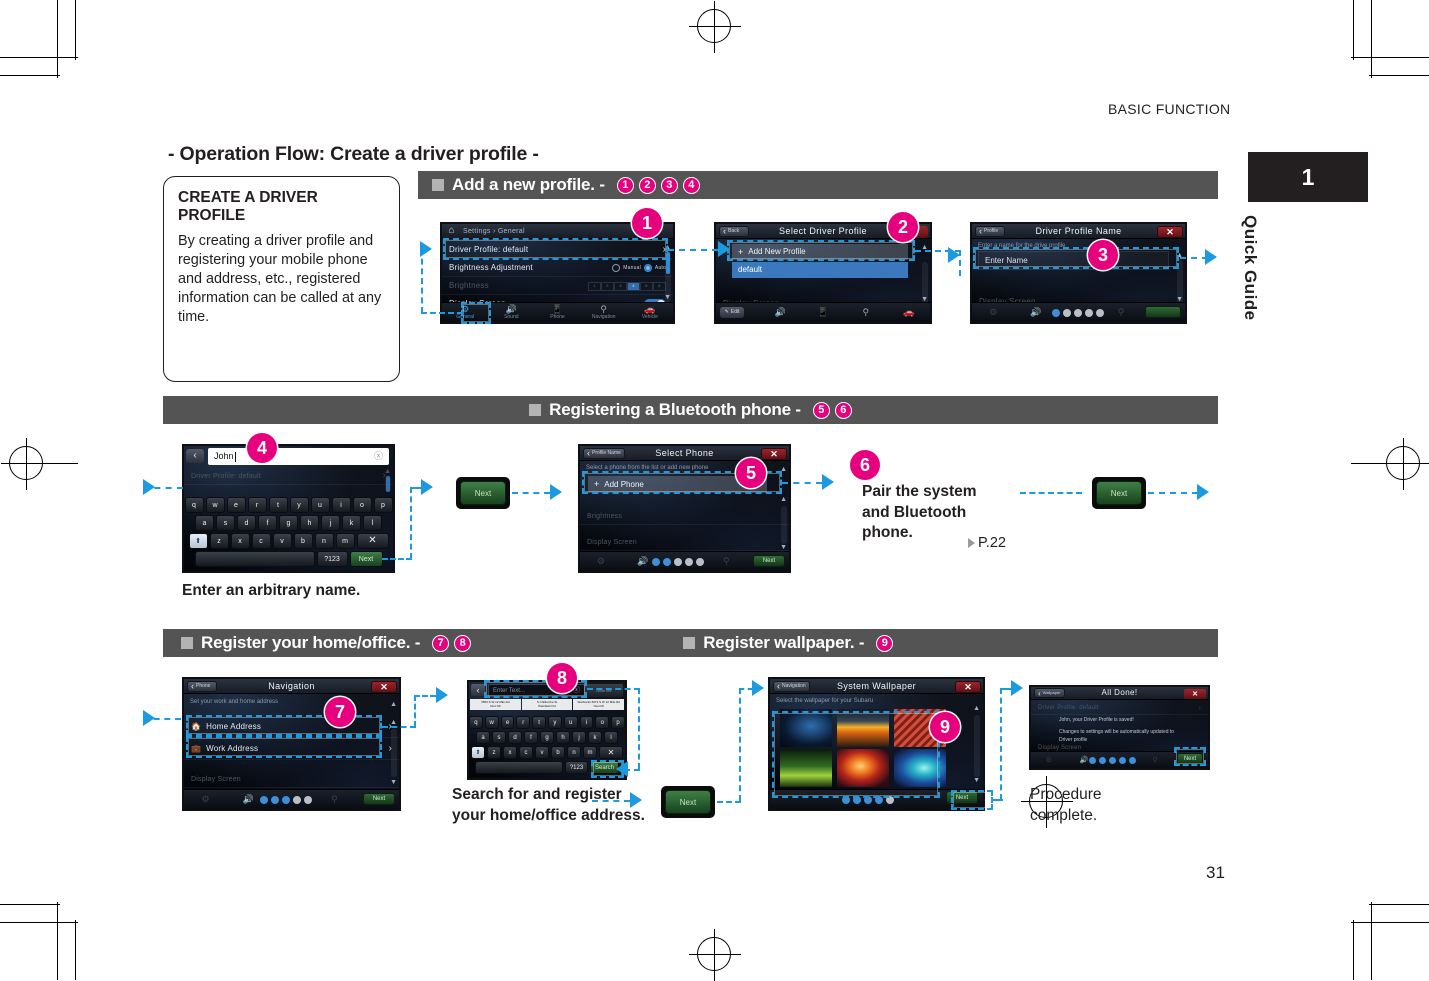 This screenshot has height=981, width=1429. I want to click on next-button-2: Next, so click(1119, 493).